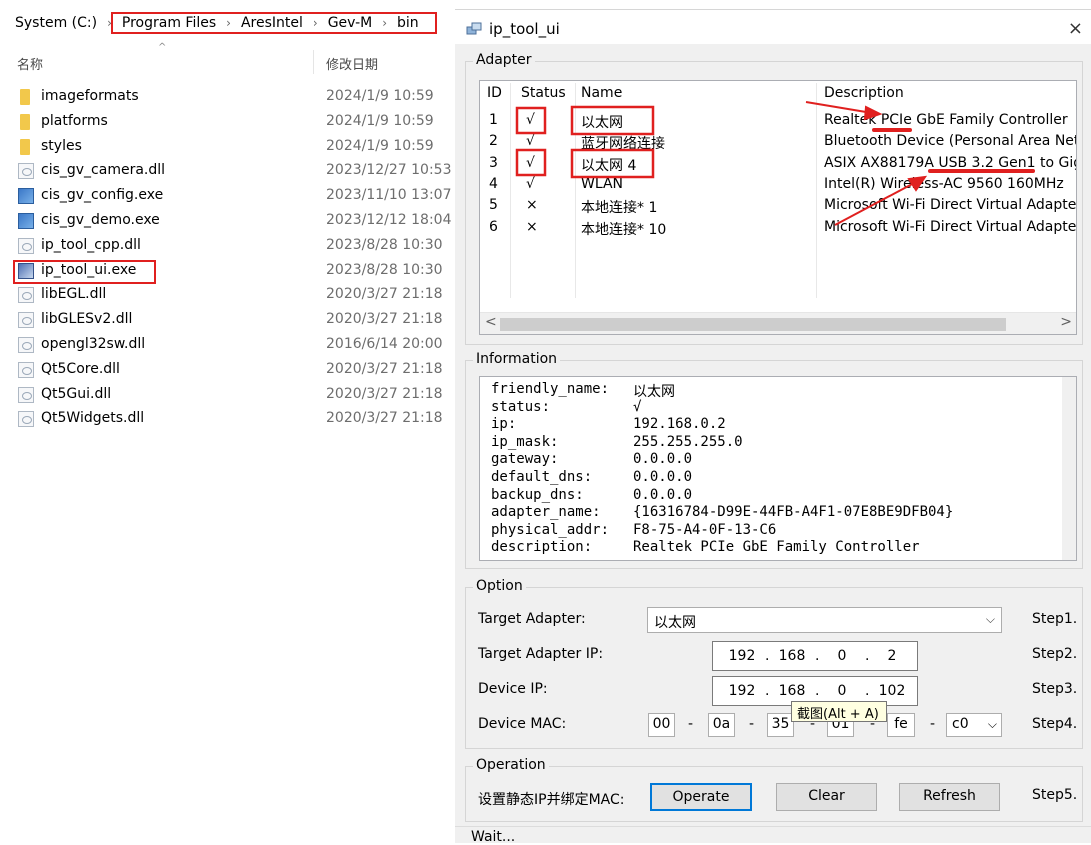 The image size is (1091, 845). What do you see at coordinates (227, 221) in the screenshot?
I see `file-list-item: cis_gv_demo.exe 2023/12/12 18:04` at bounding box center [227, 221].